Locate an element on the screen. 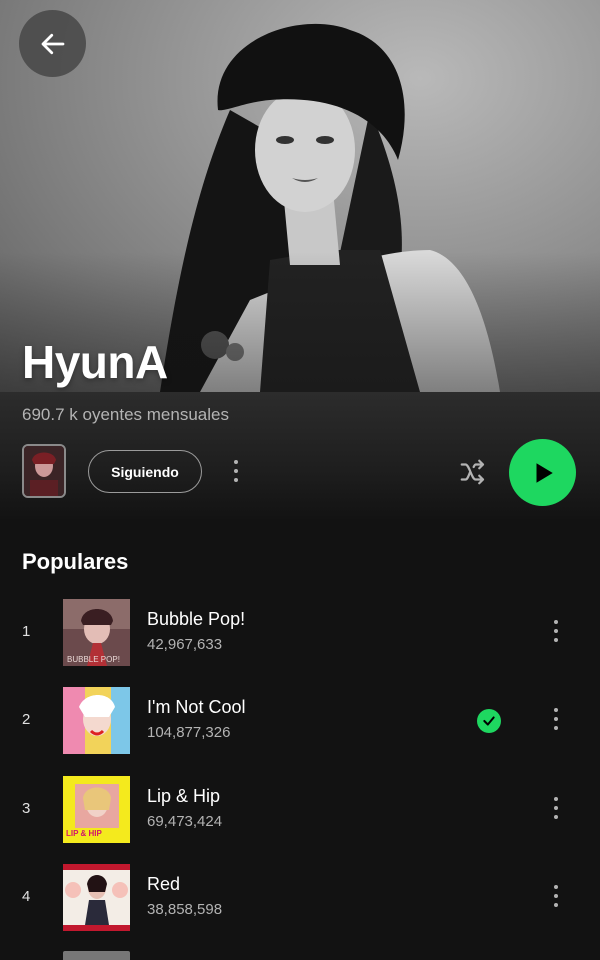  back-button is located at coordinates (52, 43).